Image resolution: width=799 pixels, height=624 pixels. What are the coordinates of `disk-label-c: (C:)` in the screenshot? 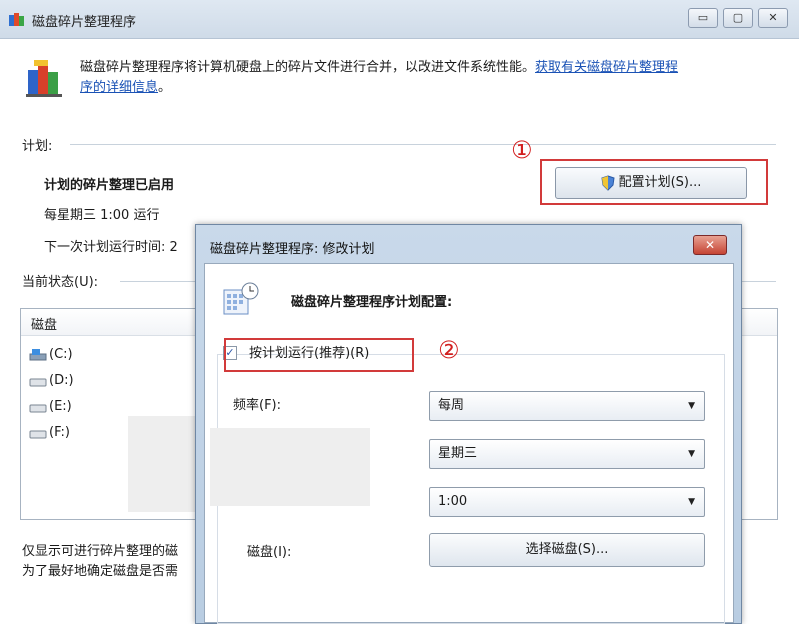 It's located at (61, 354).